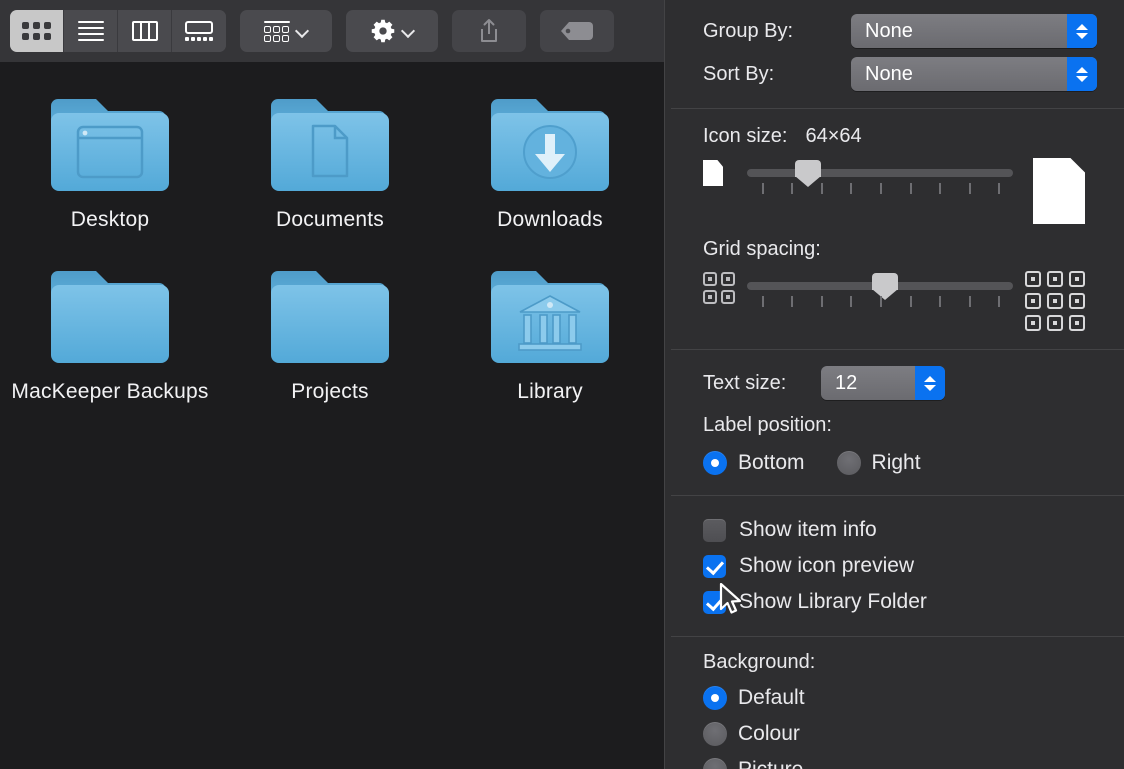 This screenshot has height=769, width=1124. What do you see at coordinates (880, 173) in the screenshot?
I see `icon-size-track` at bounding box center [880, 173].